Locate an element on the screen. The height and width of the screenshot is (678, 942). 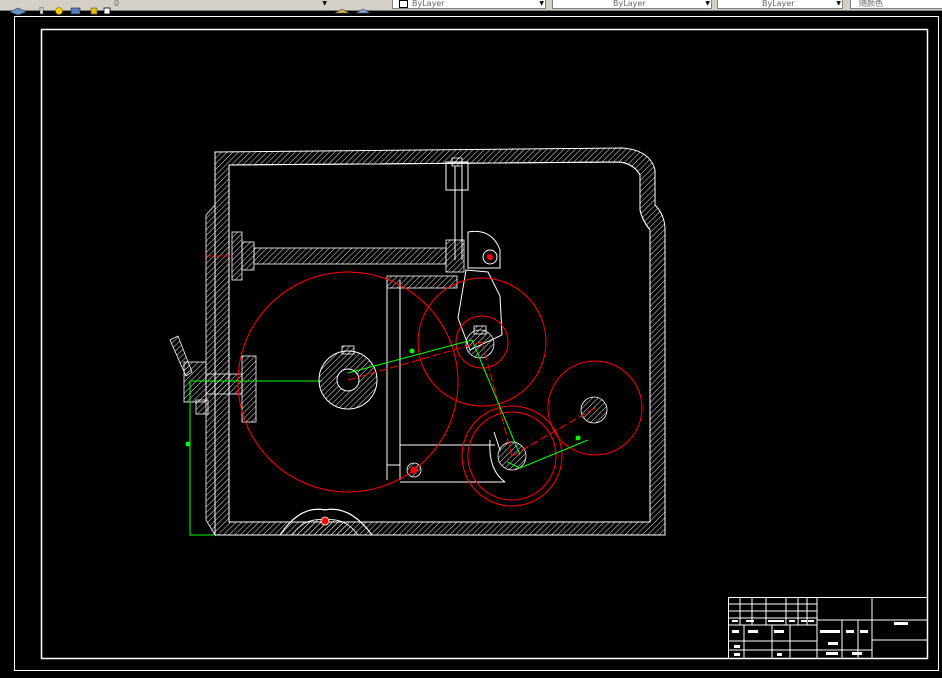
upper-horizontal-shaft is located at coordinates (353, 255).